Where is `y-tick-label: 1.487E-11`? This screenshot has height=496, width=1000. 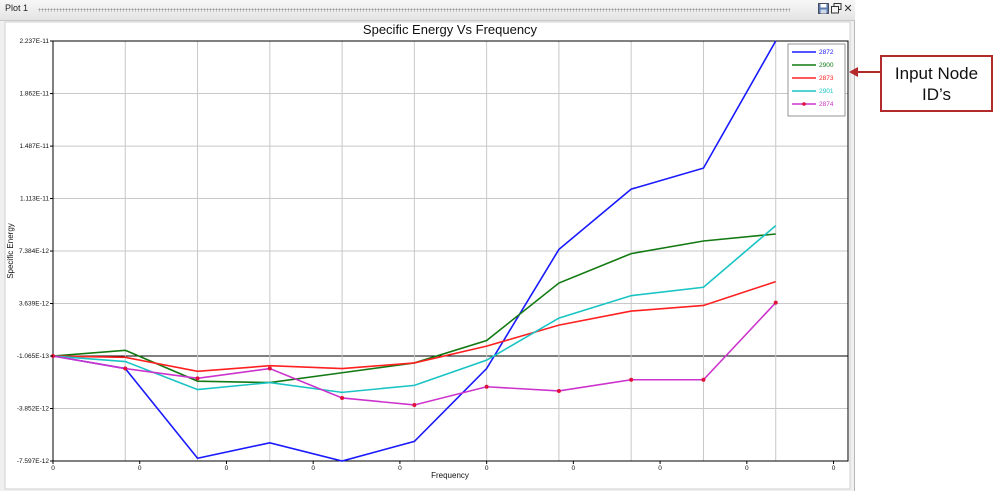 y-tick-label: 1.487E-11 is located at coordinates (34, 146).